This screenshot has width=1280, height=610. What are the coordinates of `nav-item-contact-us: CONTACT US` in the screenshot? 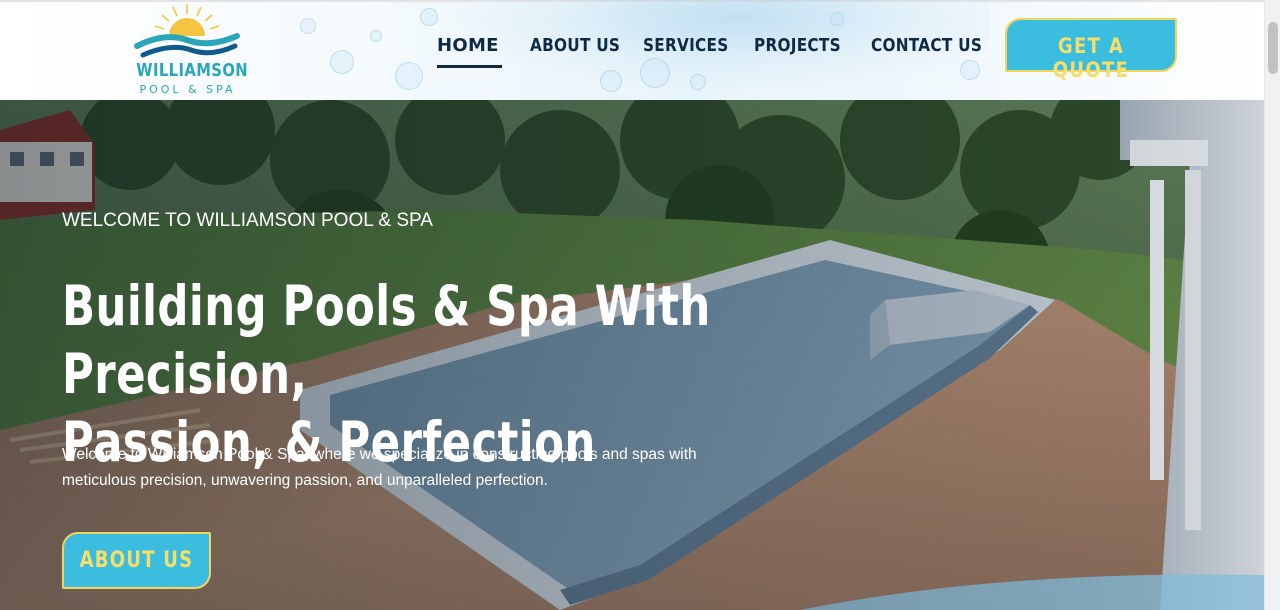 It's located at (926, 51).